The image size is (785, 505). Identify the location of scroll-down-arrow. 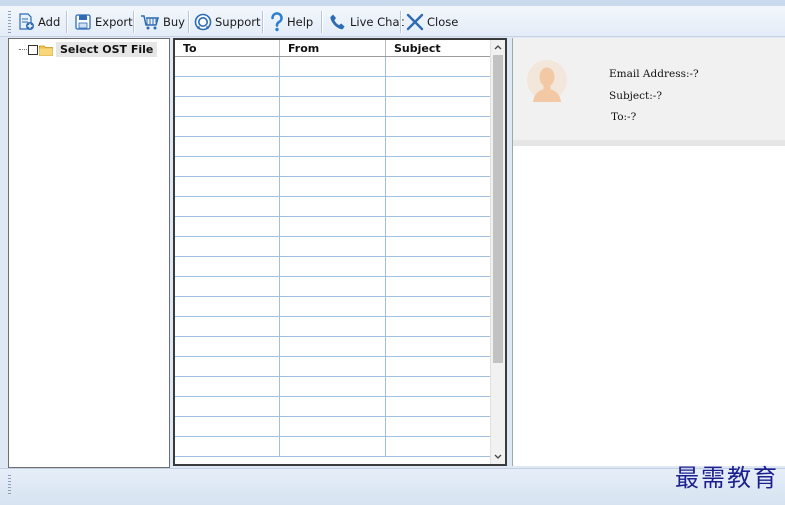
(498, 457).